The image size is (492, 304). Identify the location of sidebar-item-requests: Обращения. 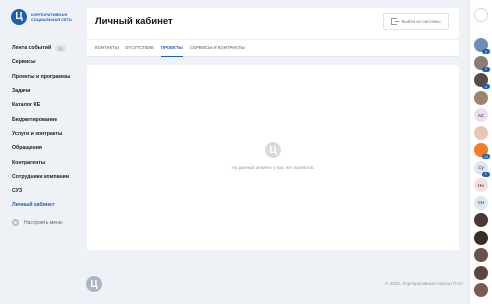
(48, 148).